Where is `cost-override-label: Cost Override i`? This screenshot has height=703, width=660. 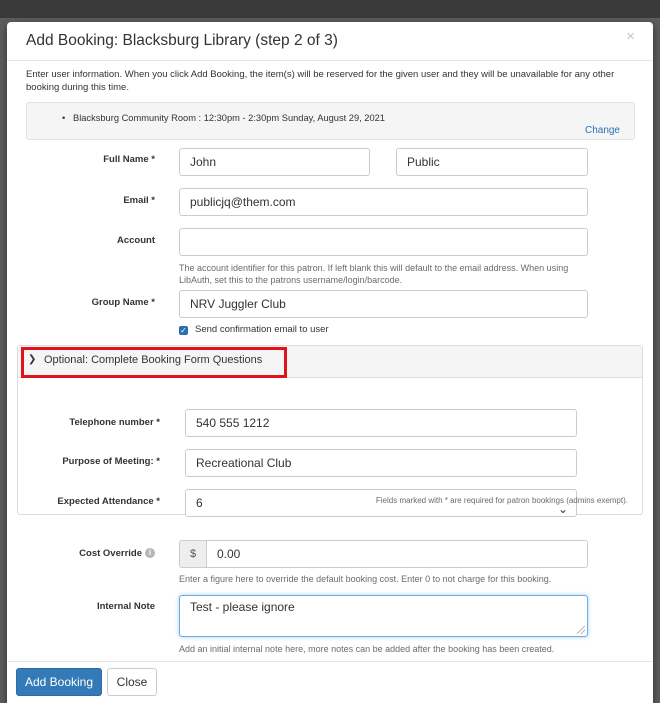 cost-override-label: Cost Override i is located at coordinates (101, 553).